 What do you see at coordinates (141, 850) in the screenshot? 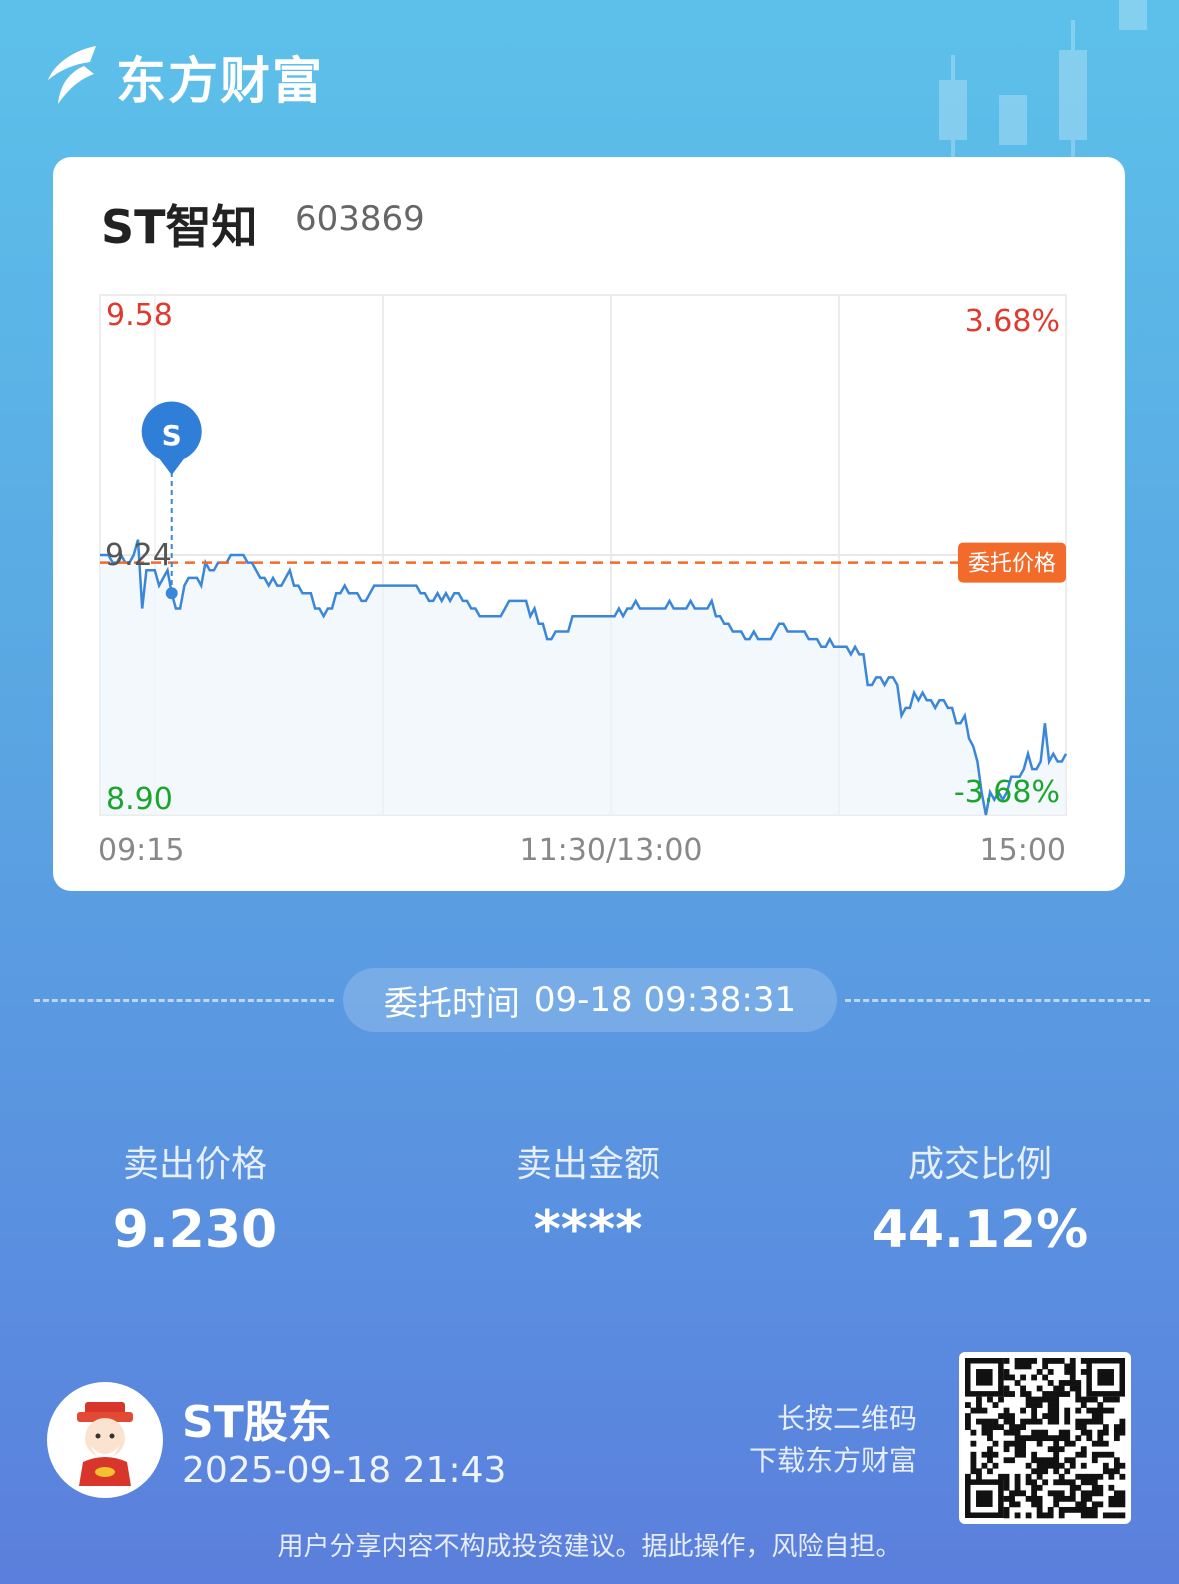
I see `time-start-label: 09:15` at bounding box center [141, 850].